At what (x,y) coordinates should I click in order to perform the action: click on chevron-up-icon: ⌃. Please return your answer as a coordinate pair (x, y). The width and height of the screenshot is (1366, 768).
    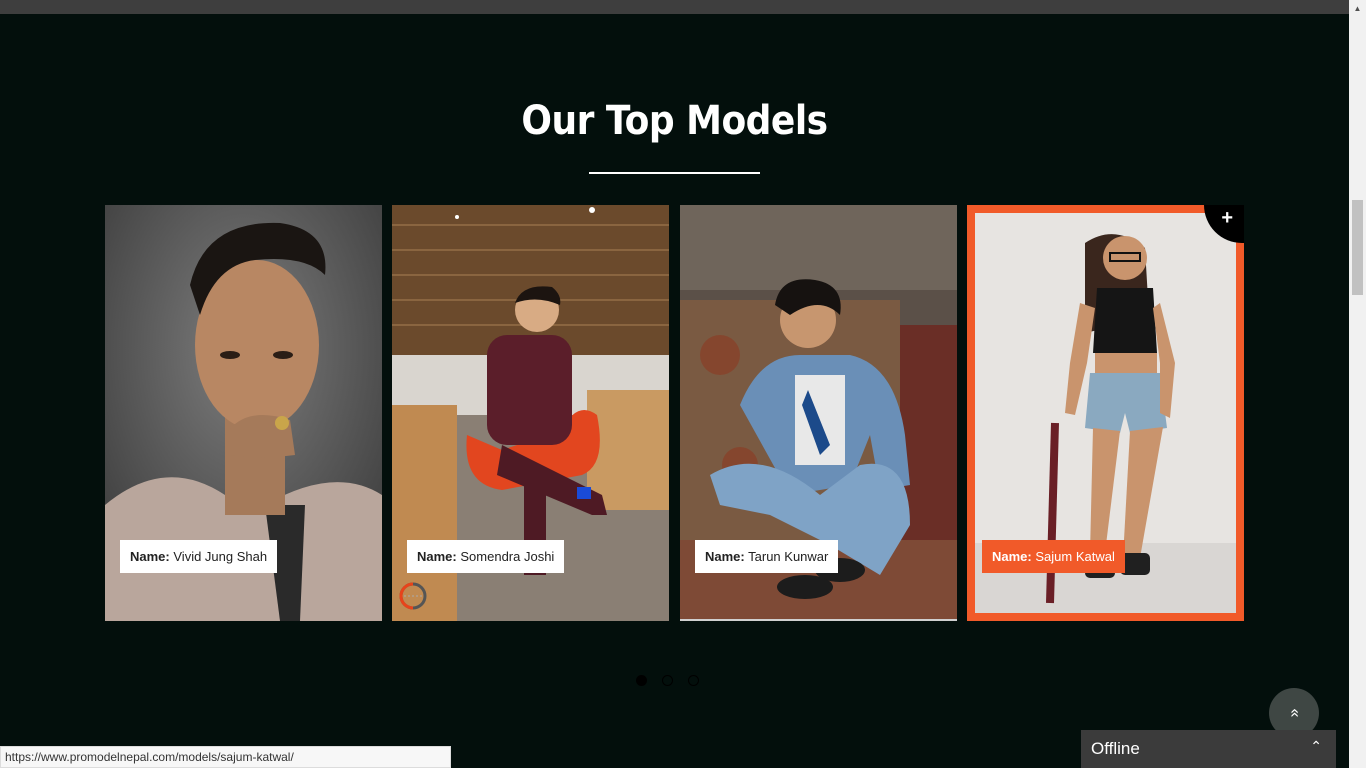
    Looking at the image, I should click on (1316, 746).